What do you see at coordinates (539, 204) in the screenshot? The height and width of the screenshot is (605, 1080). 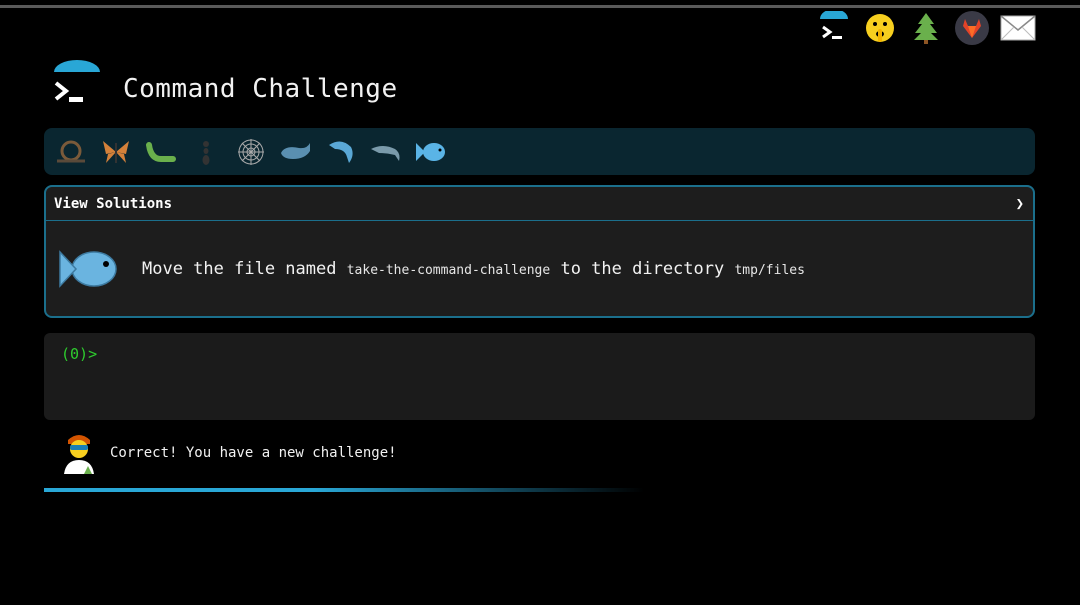 I see `view-solutions-toggle: View Solutions ❯` at bounding box center [539, 204].